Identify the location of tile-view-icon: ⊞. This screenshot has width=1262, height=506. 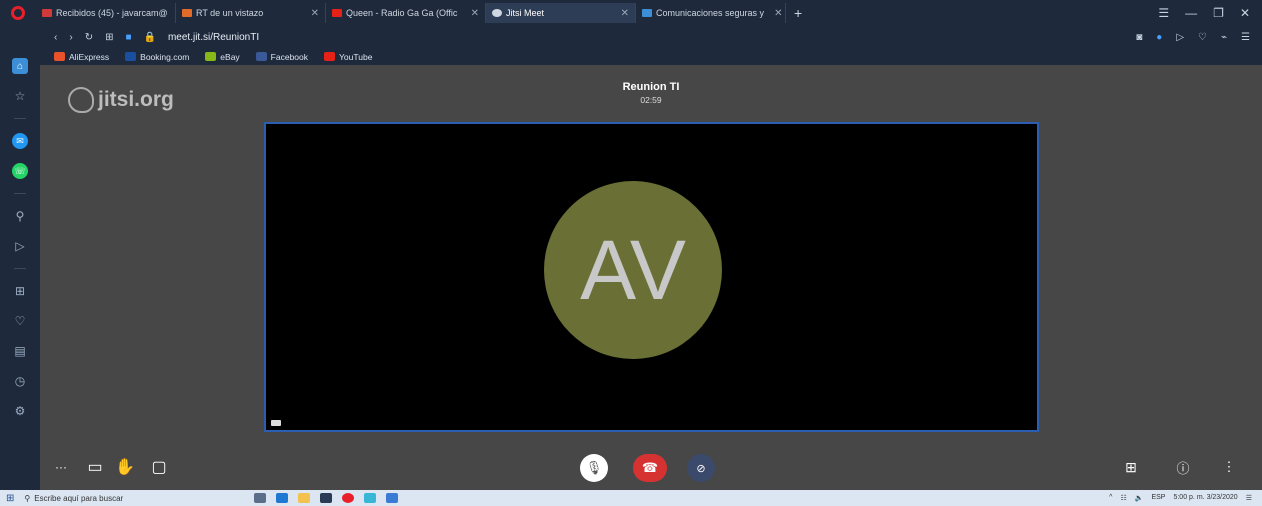
(1131, 467).